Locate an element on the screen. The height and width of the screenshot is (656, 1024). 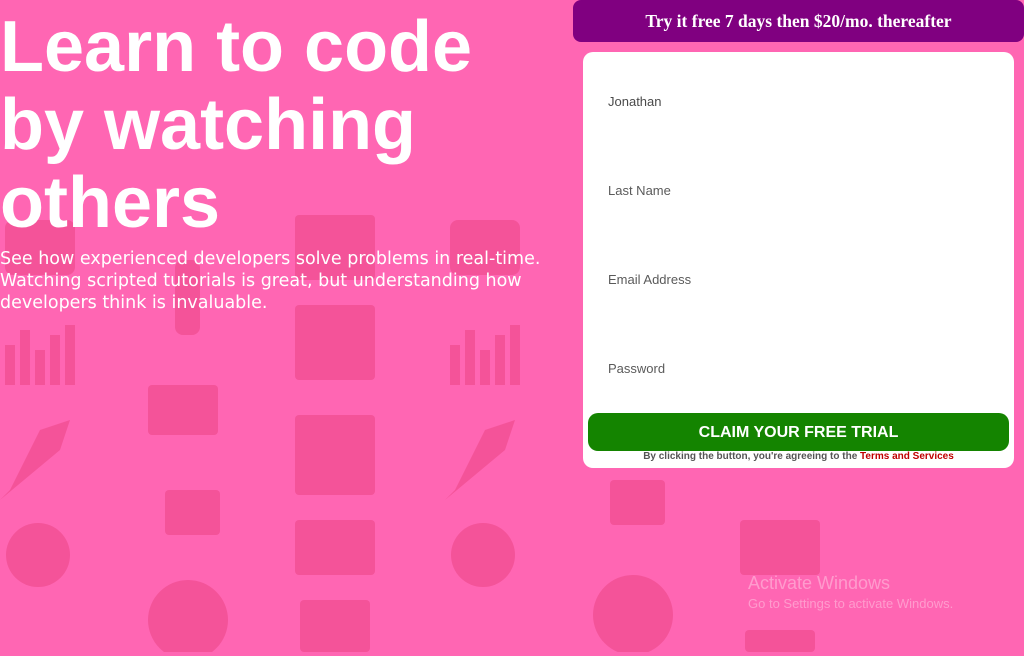
browser-search-icon is located at coordinates (335, 455).